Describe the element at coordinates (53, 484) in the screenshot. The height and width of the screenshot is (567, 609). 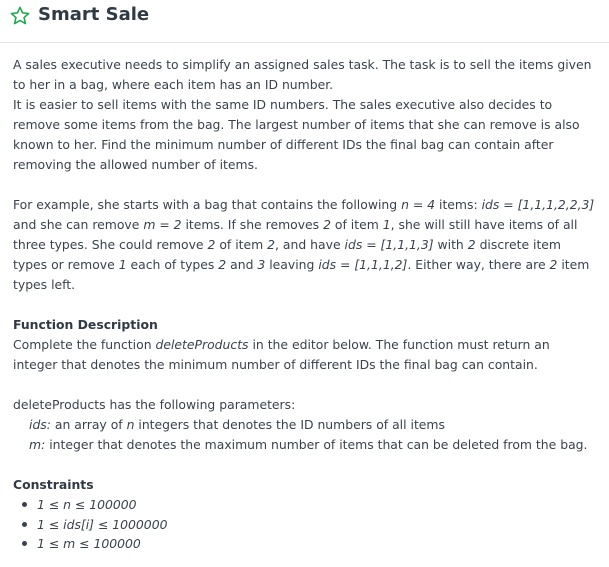
I see `constraints-heading: Constraints` at that location.